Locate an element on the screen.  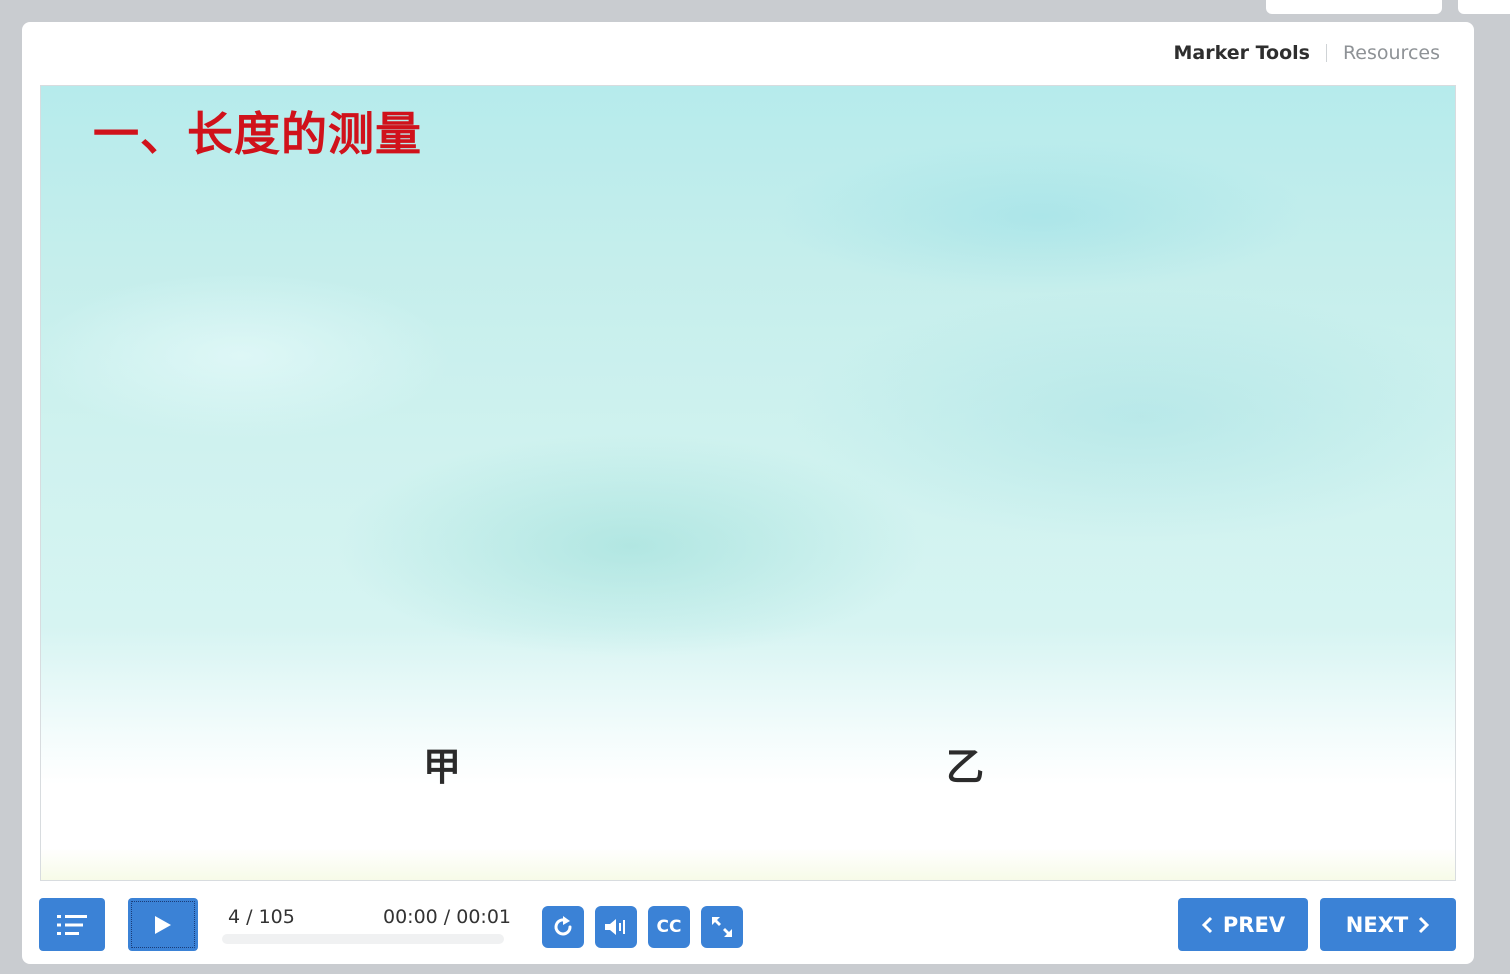
link-separator is located at coordinates (1326, 53).